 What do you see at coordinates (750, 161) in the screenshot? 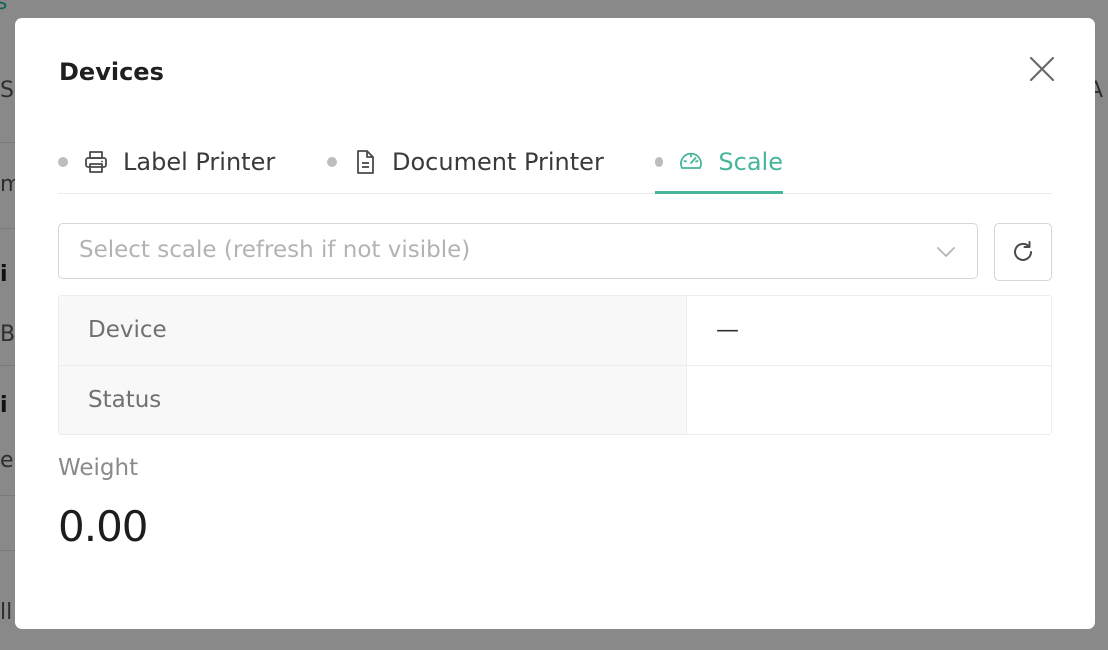
I see `tab-label: Scale` at bounding box center [750, 161].